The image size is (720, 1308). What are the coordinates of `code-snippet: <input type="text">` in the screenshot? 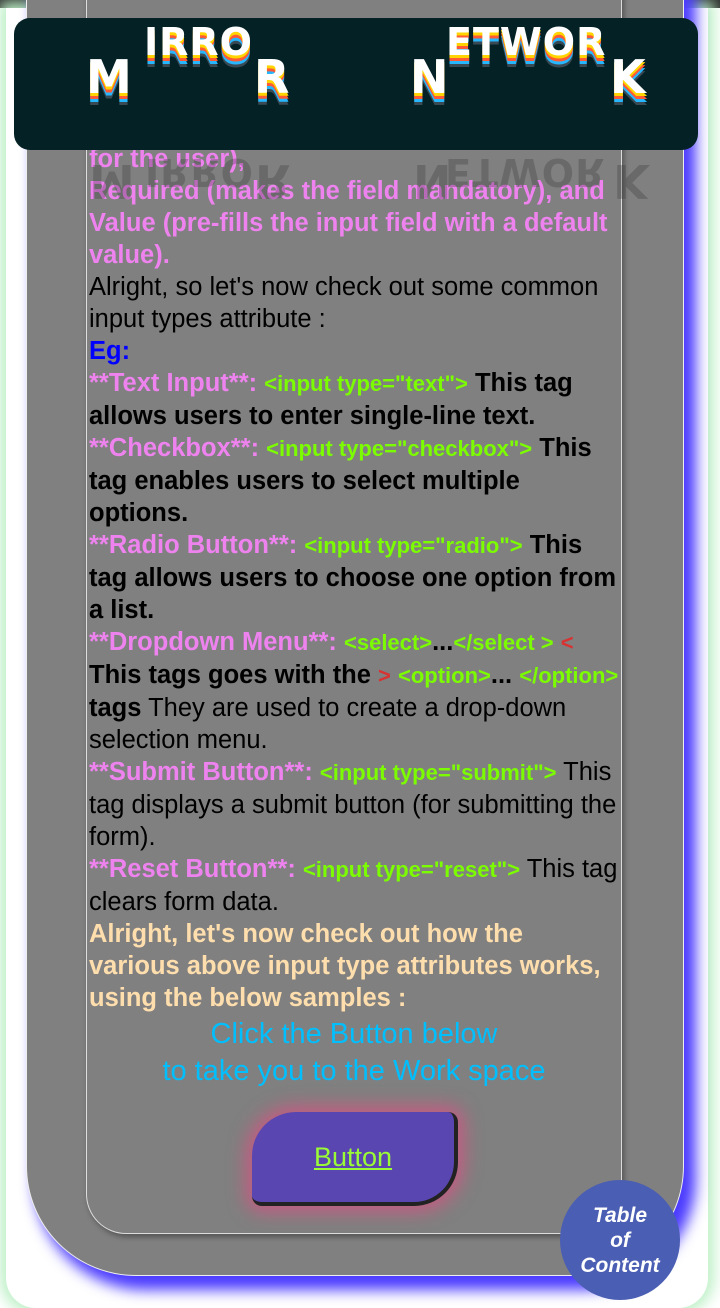 It's located at (366, 383).